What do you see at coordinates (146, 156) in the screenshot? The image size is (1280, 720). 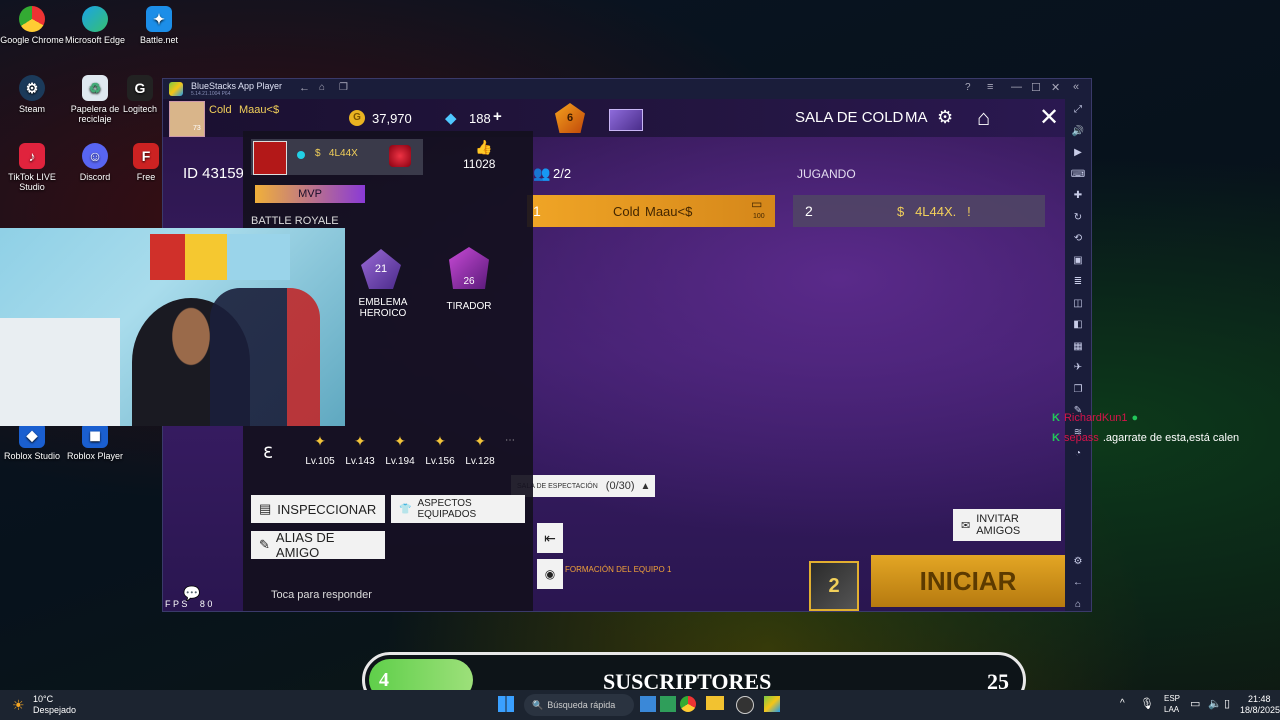 I see `free-fire-icon: F` at bounding box center [146, 156].